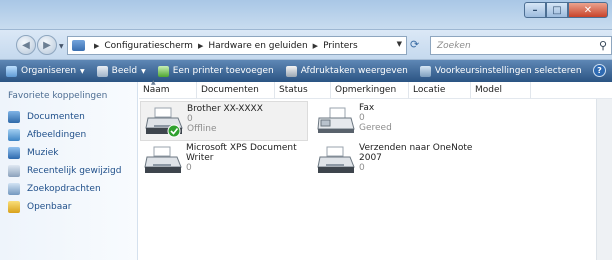 The image size is (612, 260). What do you see at coordinates (49, 207) in the screenshot?
I see `fav-link-label: Openbaar` at bounding box center [49, 207].